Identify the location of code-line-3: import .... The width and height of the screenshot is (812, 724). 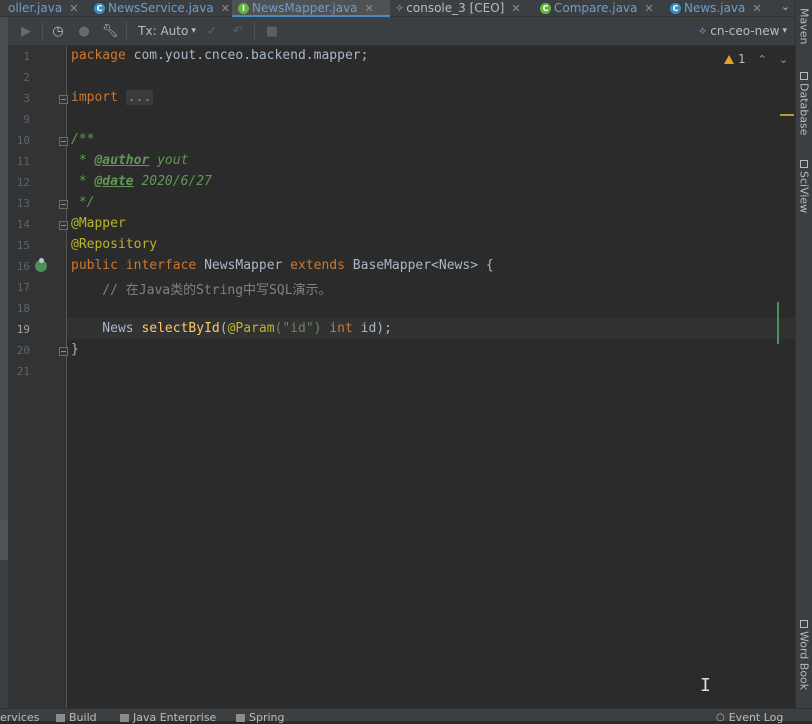
(112, 97).